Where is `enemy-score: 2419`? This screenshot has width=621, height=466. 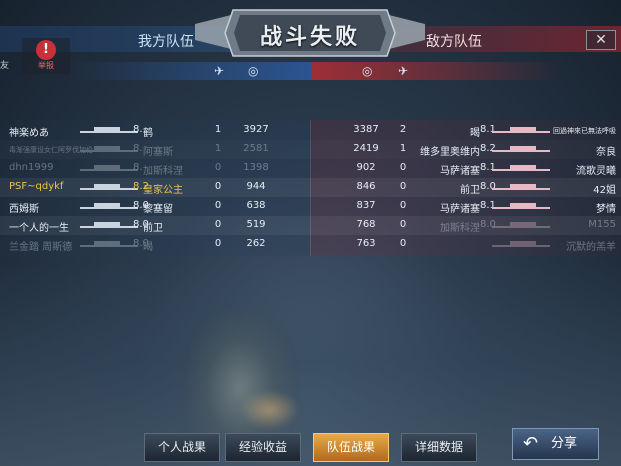 enemy-score: 2419 is located at coordinates (366, 148).